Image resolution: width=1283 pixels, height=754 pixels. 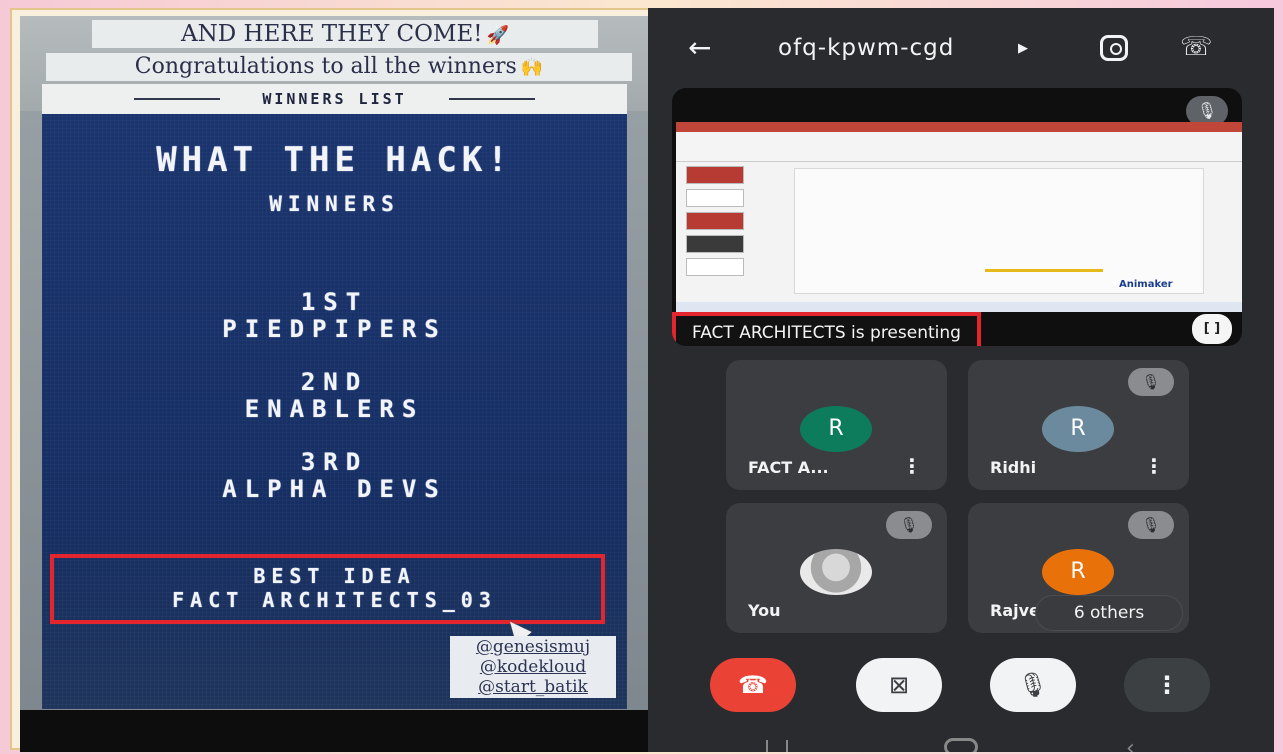 What do you see at coordinates (713, 231) in the screenshot?
I see `slide-thumbnails` at bounding box center [713, 231].